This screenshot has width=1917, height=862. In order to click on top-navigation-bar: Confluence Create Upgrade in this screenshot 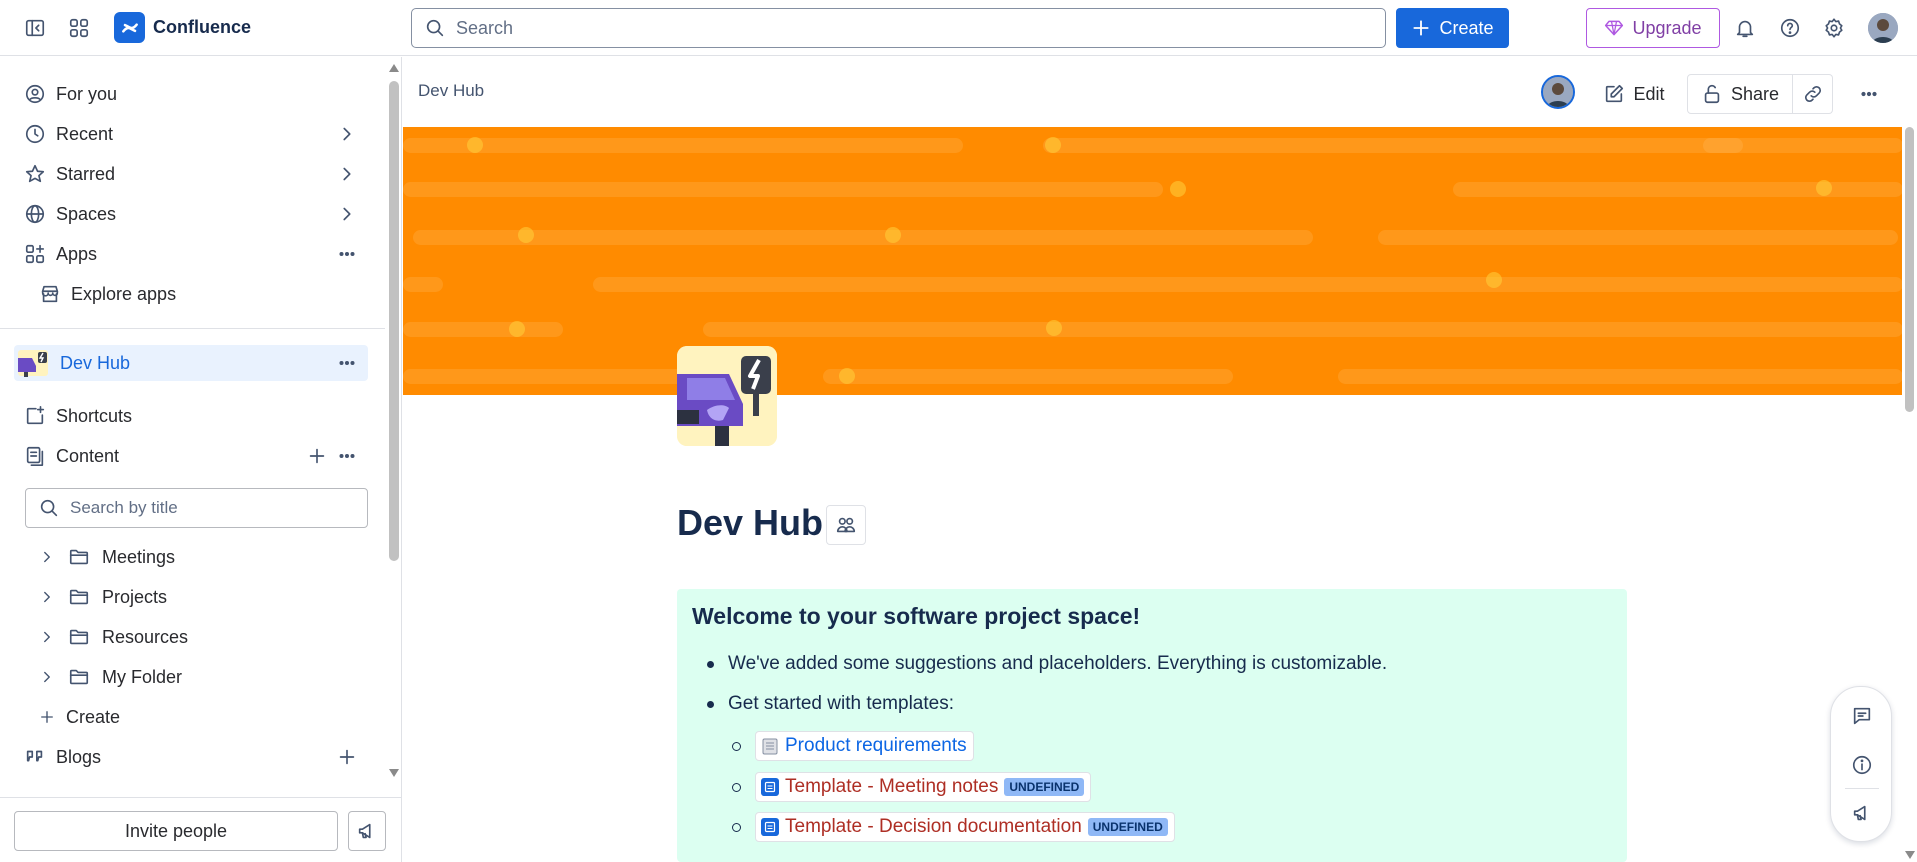, I will do `click(958, 28)`.